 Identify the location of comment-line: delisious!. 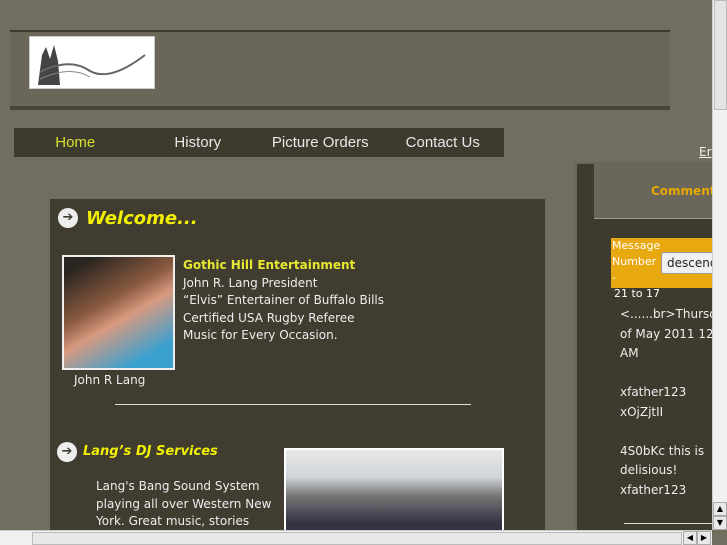
(649, 470).